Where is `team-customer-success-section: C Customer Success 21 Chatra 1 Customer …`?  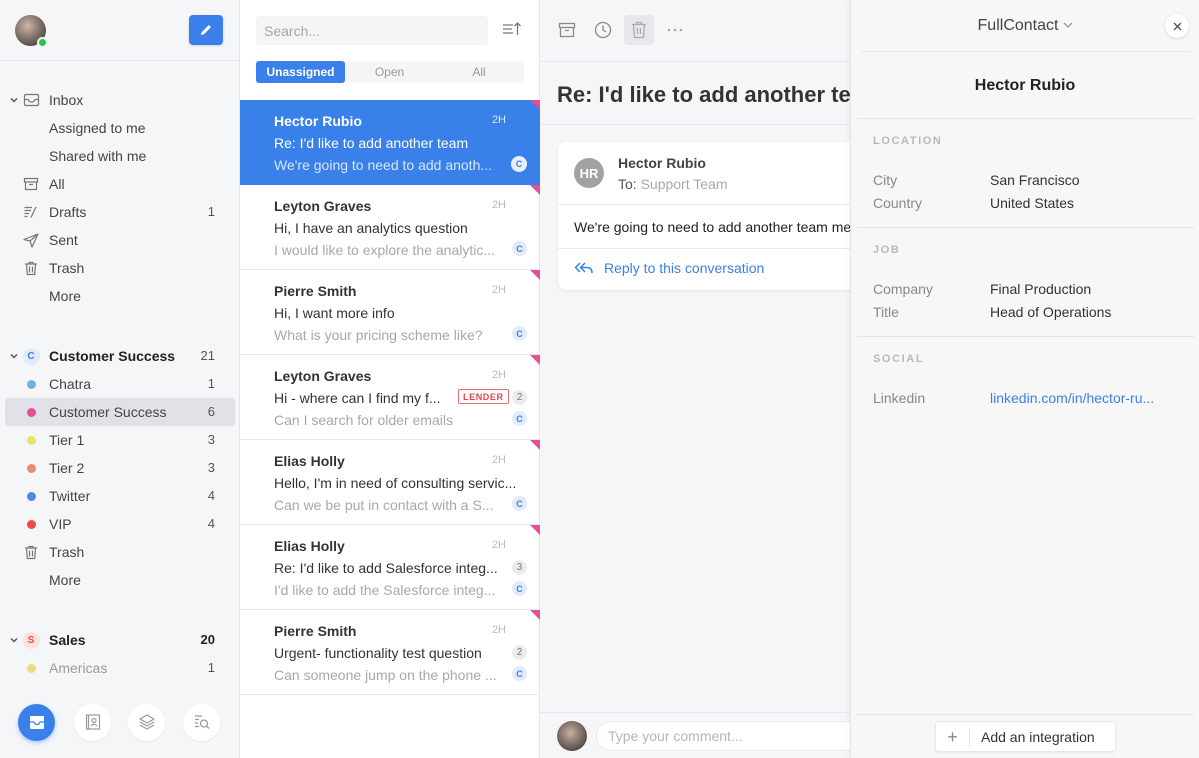
team-customer-success-section: C Customer Success 21 Chatra 1 Customer … is located at coordinates (120, 468).